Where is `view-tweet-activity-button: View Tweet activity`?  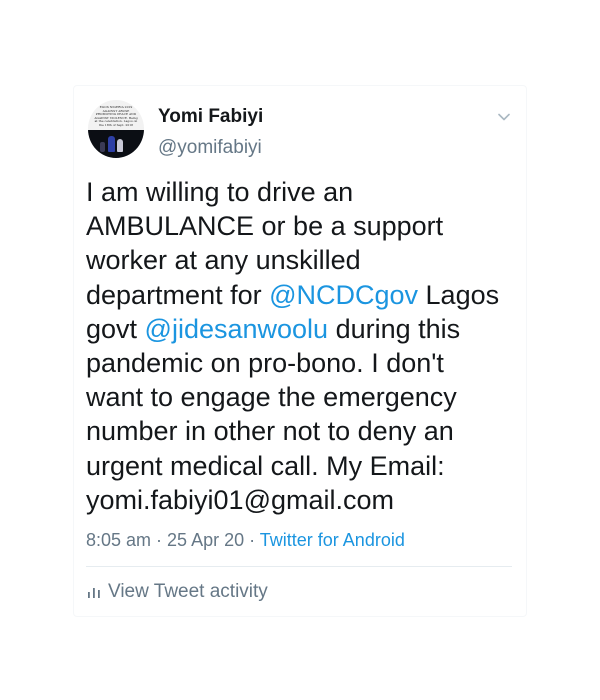 view-tweet-activity-button: View Tweet activity is located at coordinates (177, 592).